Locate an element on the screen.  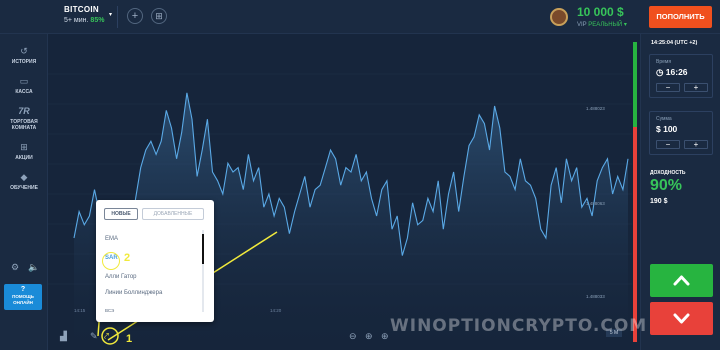
amount-field: Сумма $ 100 − + is located at coordinates (681, 133).